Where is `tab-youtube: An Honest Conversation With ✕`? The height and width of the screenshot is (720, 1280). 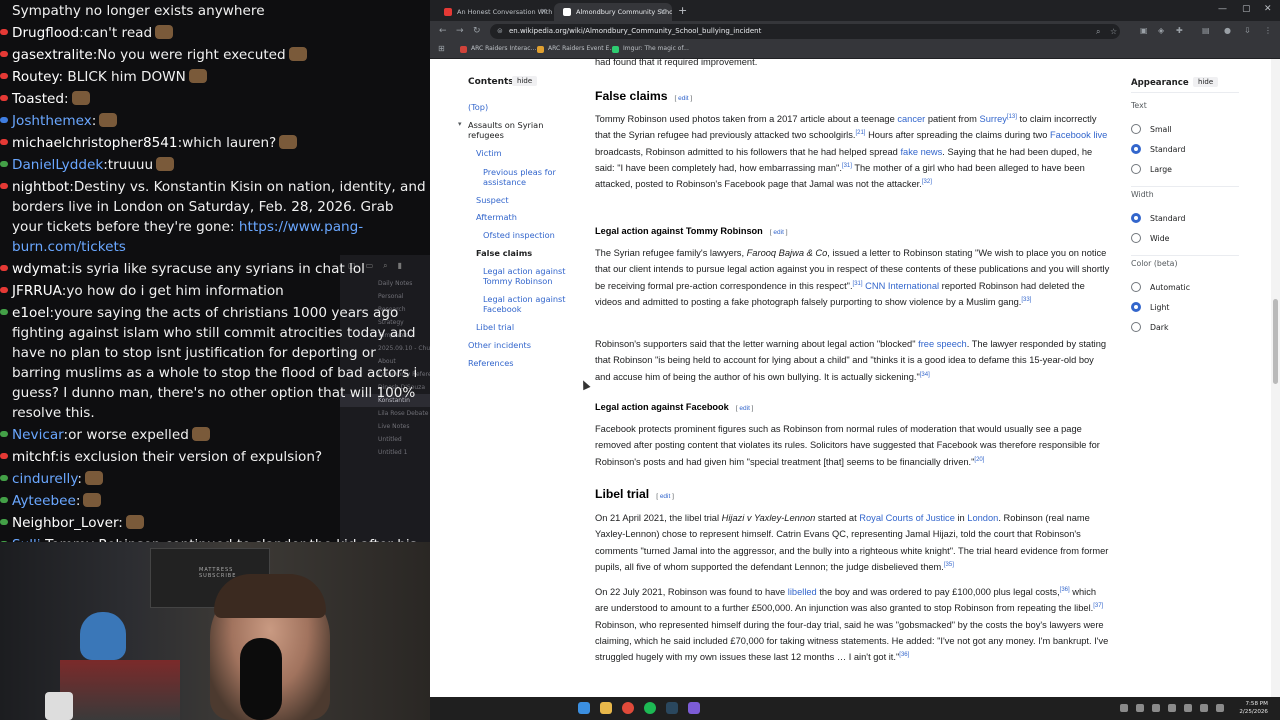 tab-youtube: An Honest Conversation With ✕ is located at coordinates (494, 12).